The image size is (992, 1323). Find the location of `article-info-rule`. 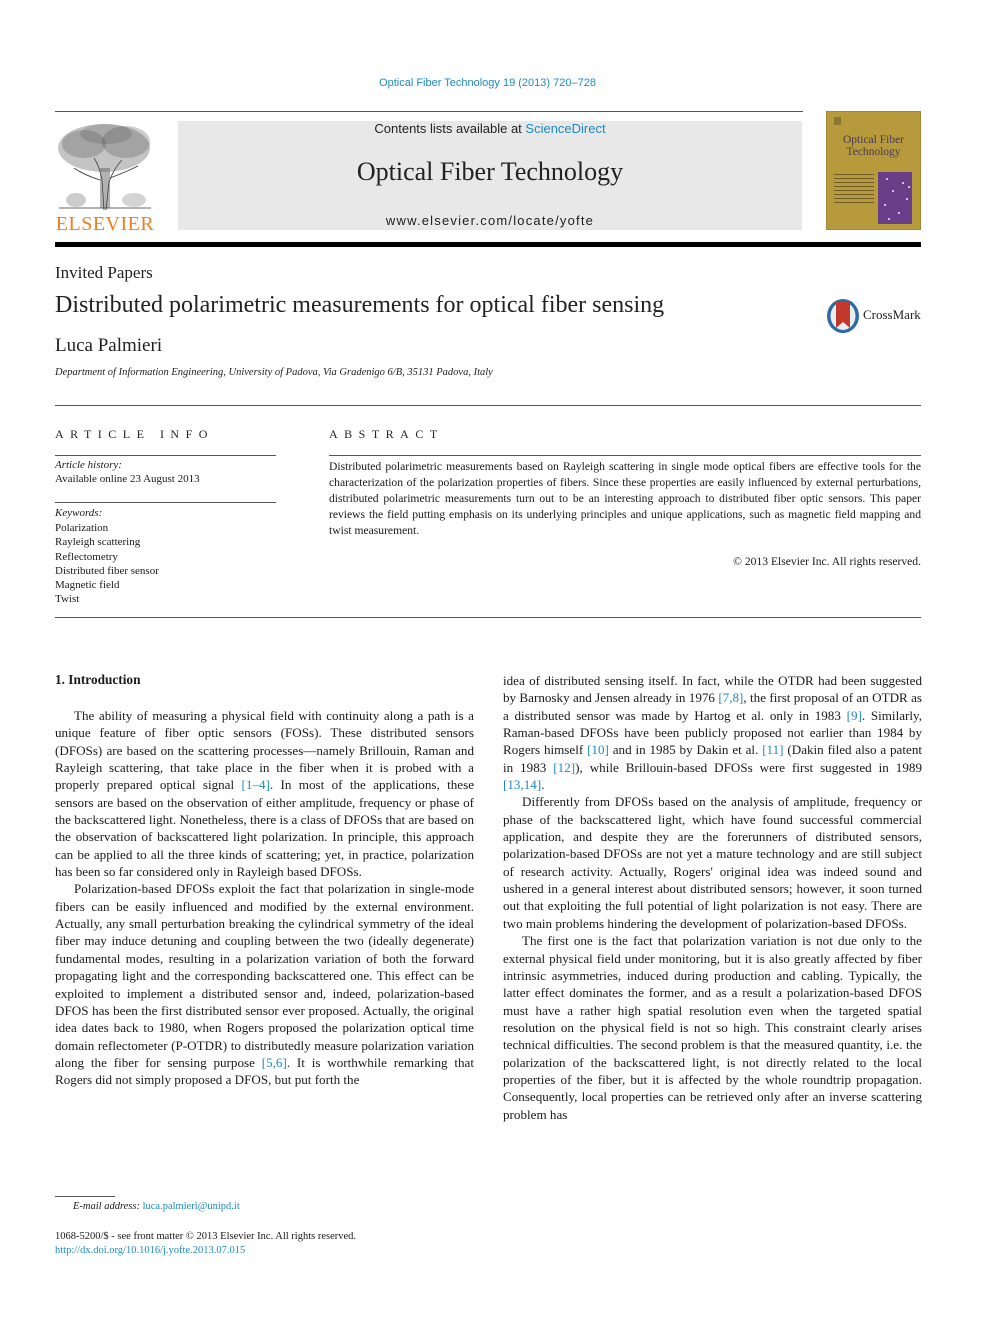

article-info-rule is located at coordinates (165, 455).